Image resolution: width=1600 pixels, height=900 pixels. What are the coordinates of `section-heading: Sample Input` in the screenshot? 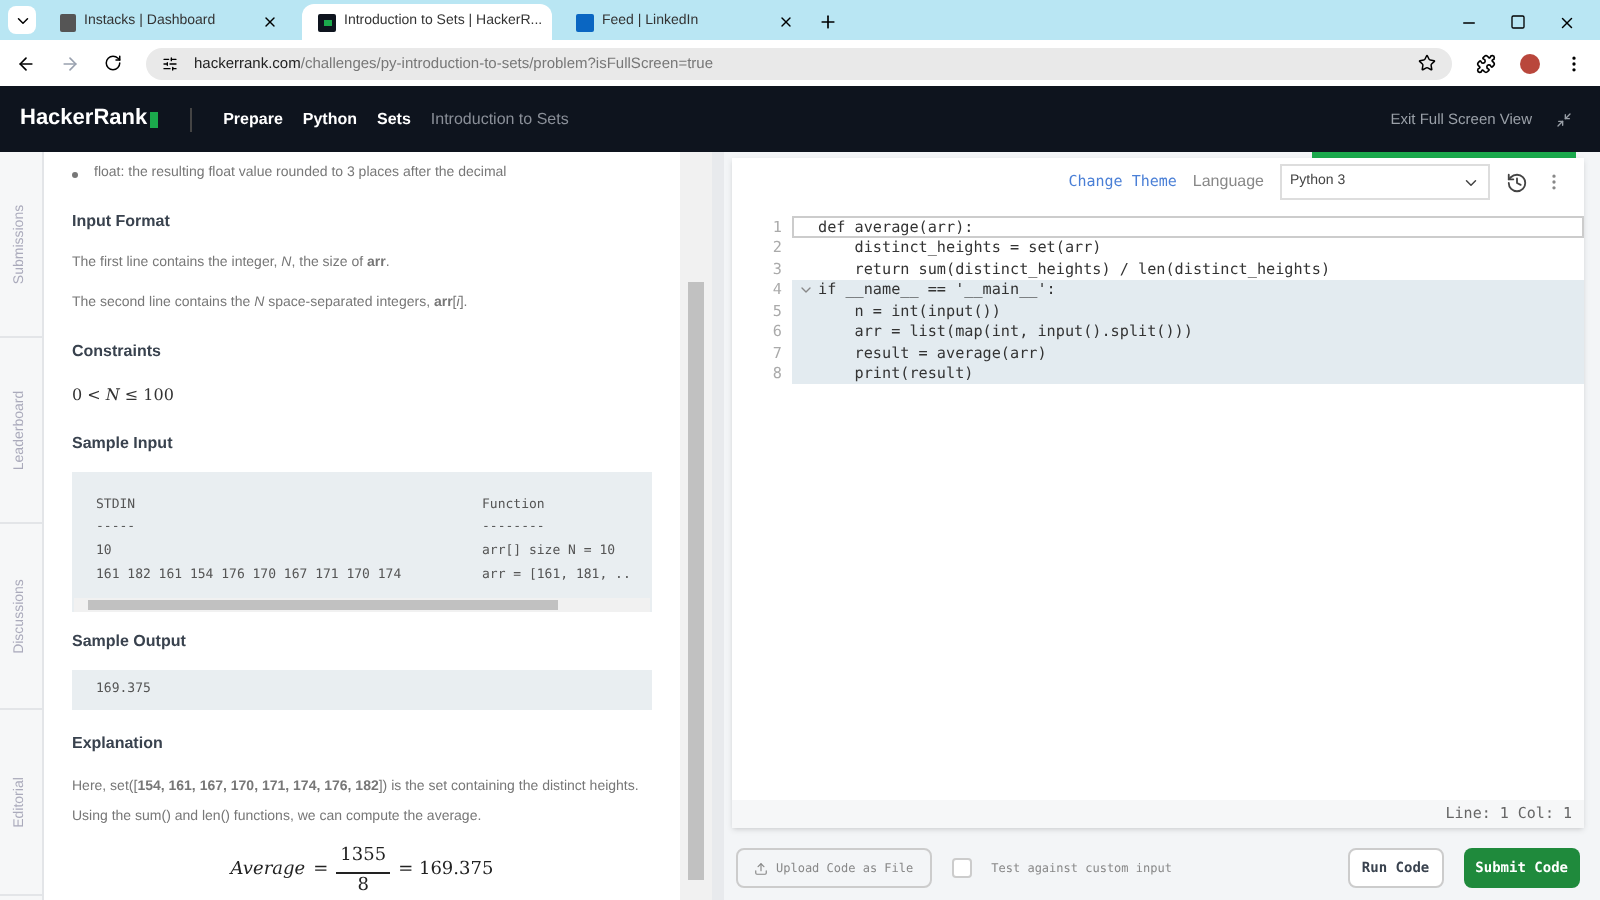 It's located at (123, 443).